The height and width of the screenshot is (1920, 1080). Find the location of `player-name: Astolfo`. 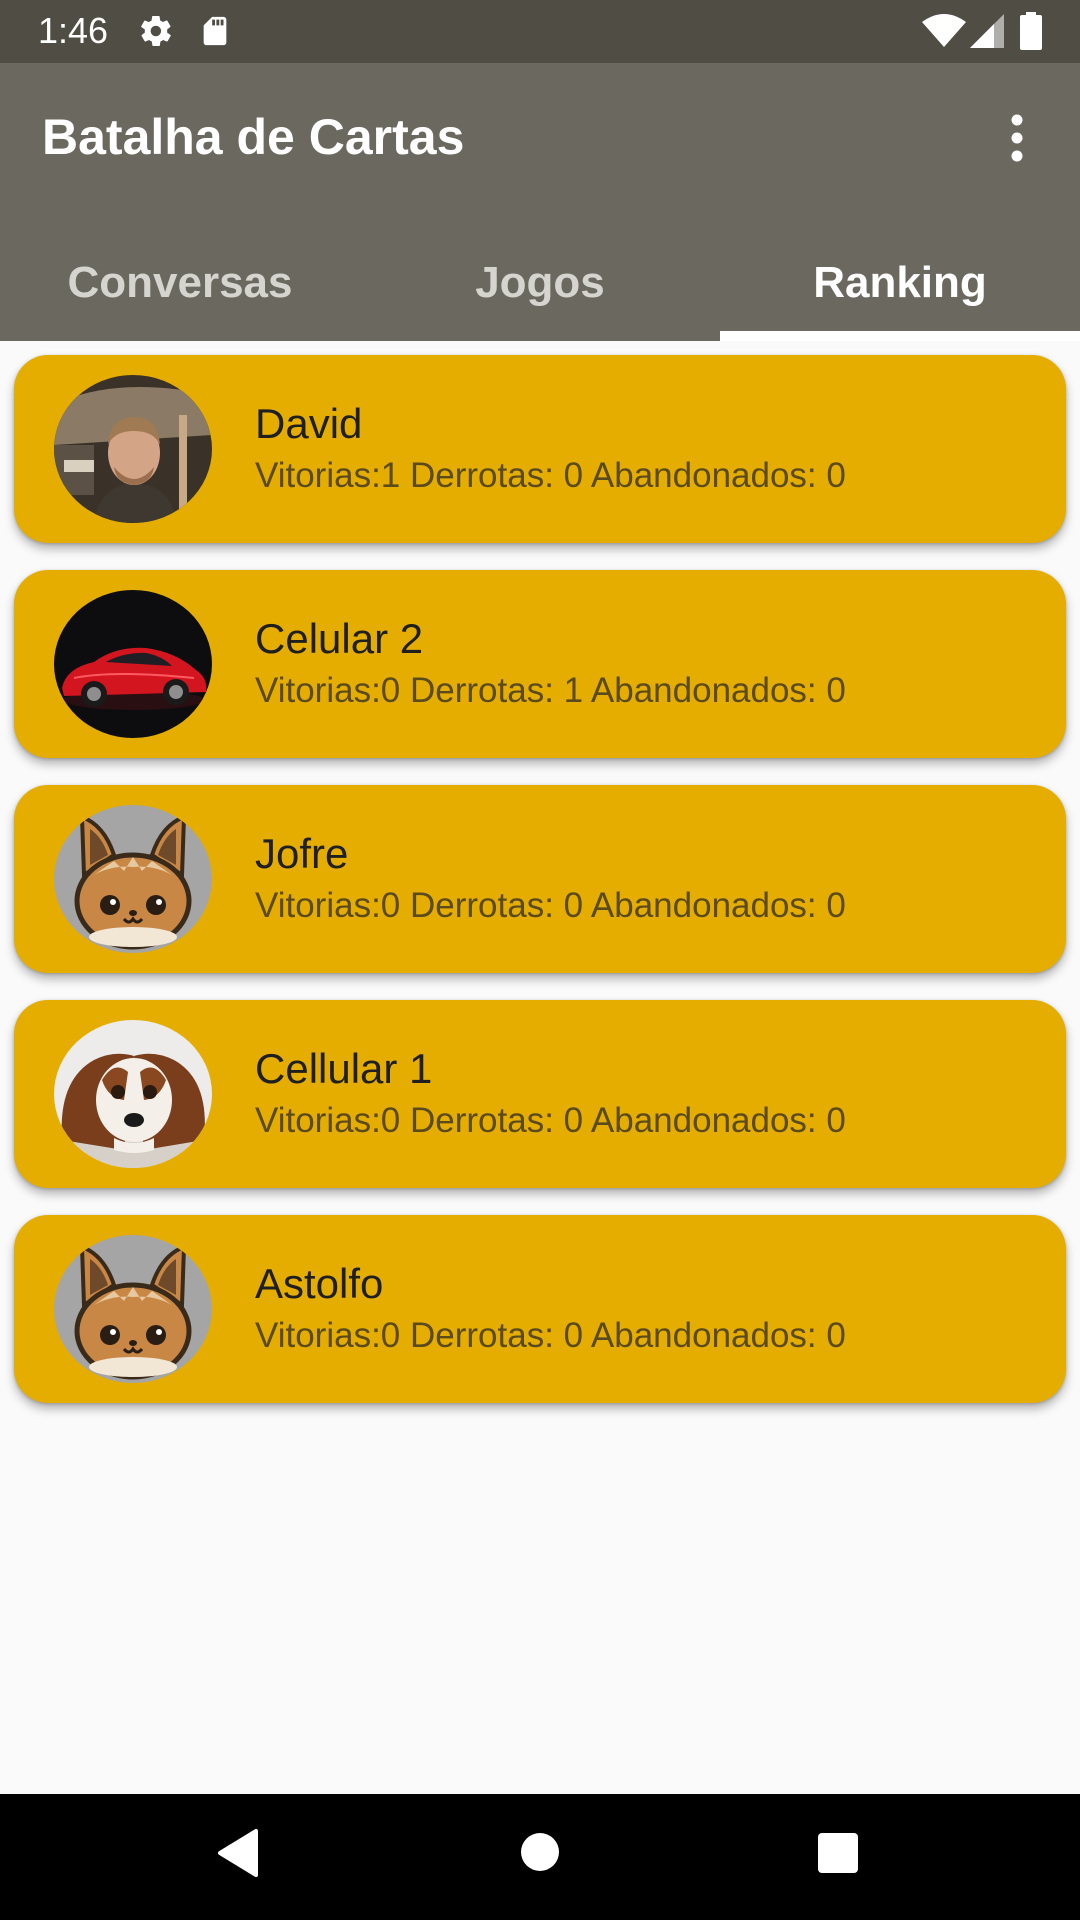

player-name: Astolfo is located at coordinates (319, 1283).